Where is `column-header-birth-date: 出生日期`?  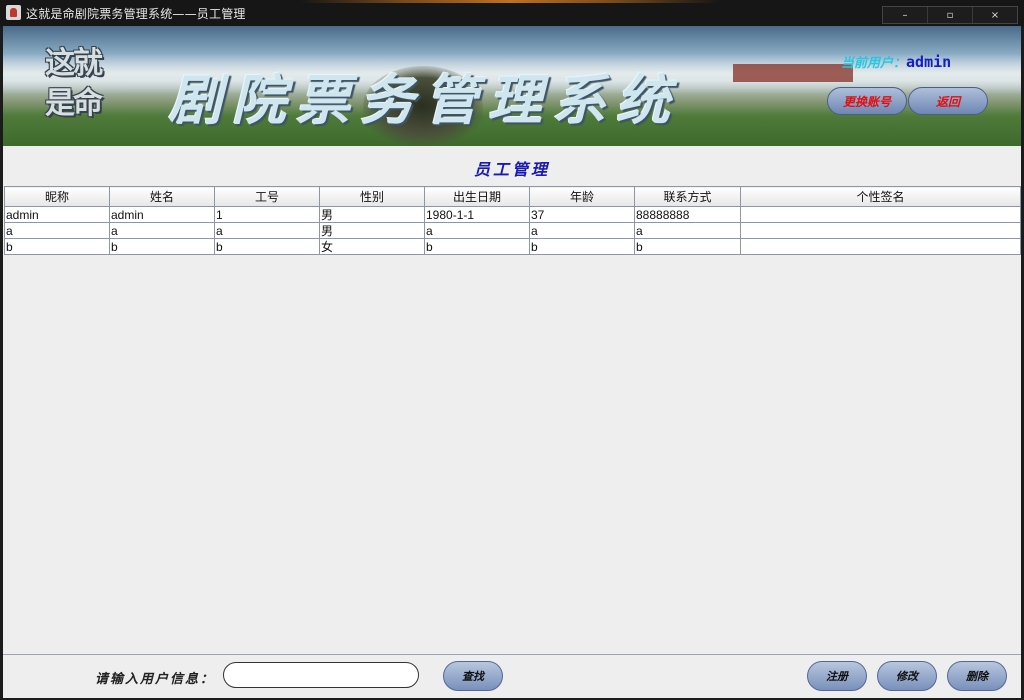 column-header-birth-date: 出生日期 is located at coordinates (477, 196).